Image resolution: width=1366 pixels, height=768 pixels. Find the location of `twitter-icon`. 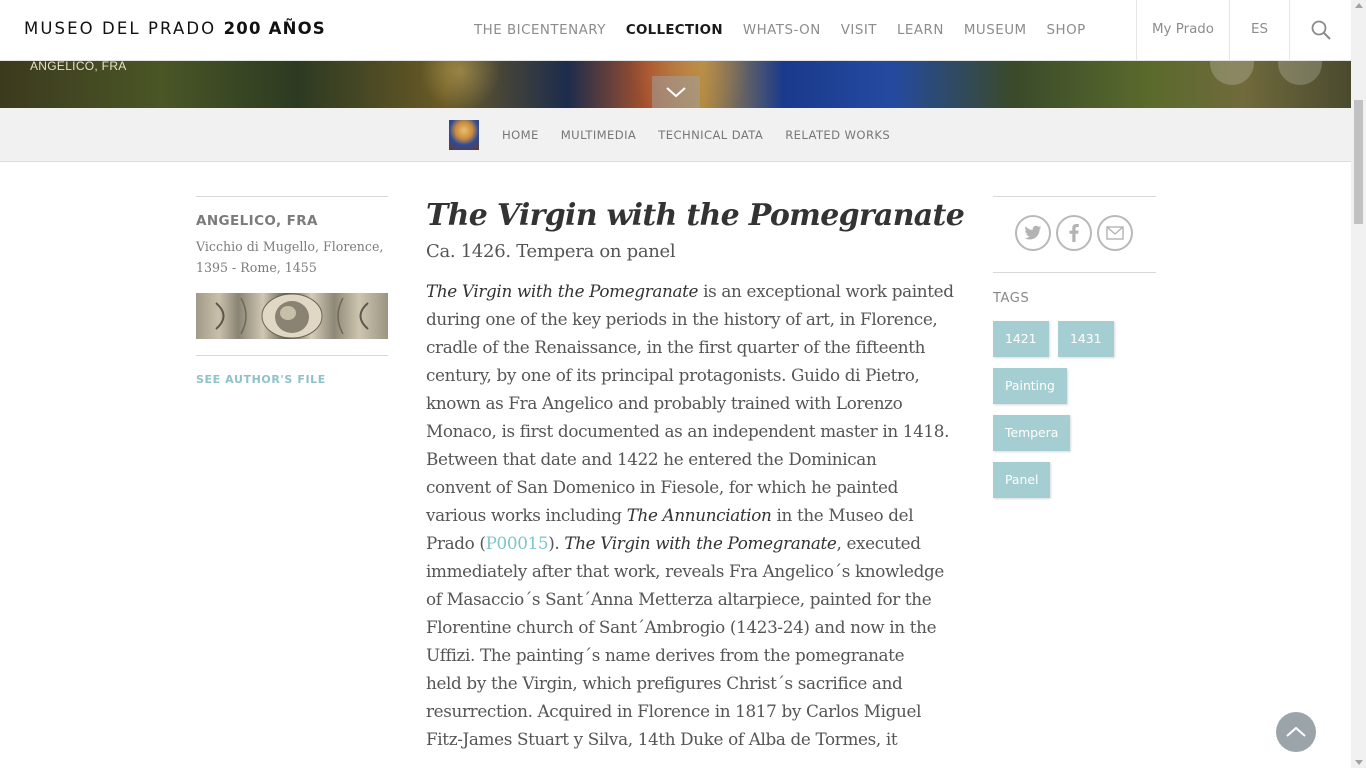

twitter-icon is located at coordinates (1033, 232).